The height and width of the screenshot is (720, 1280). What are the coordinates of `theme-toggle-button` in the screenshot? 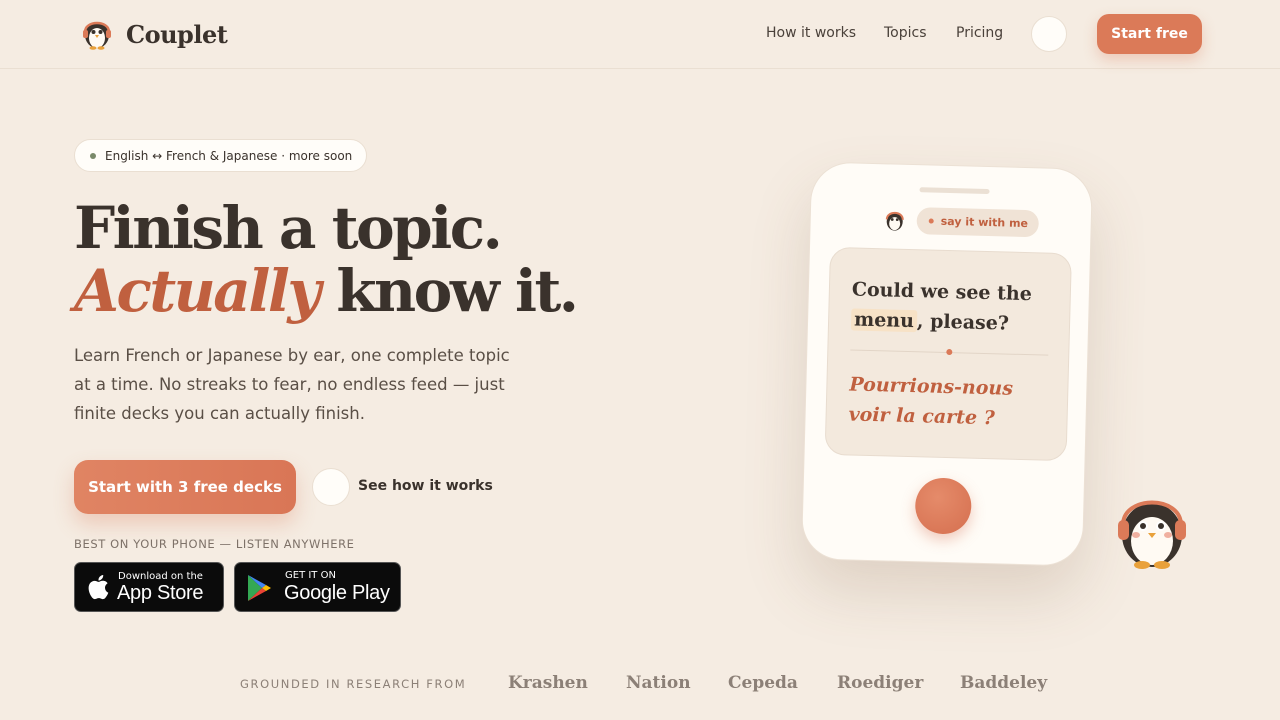 It's located at (1049, 34).